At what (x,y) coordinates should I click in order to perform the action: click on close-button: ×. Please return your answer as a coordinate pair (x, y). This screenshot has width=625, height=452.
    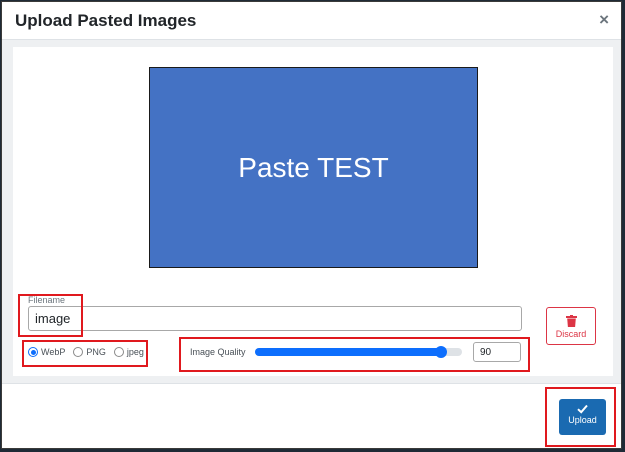
    Looking at the image, I should click on (604, 20).